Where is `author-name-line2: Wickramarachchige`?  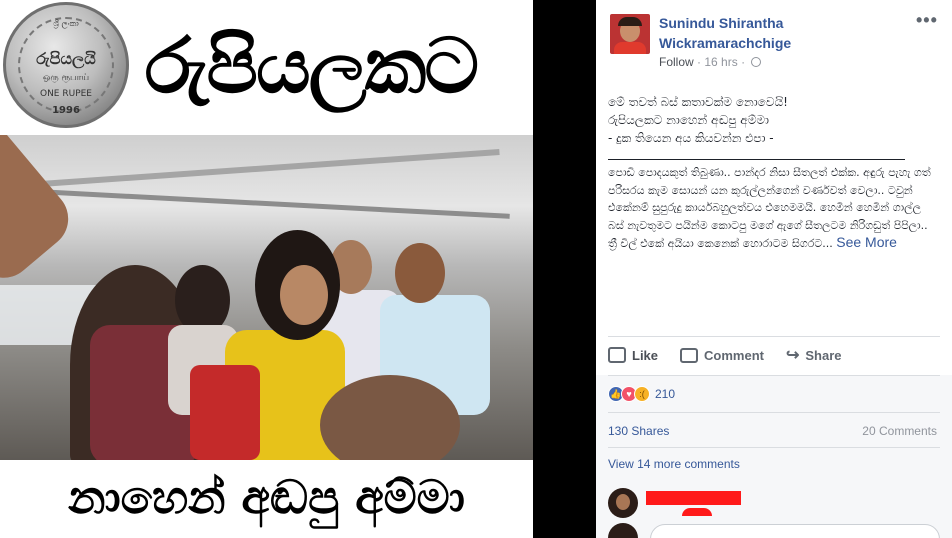 author-name-line2: Wickramarachchige is located at coordinates (769, 43).